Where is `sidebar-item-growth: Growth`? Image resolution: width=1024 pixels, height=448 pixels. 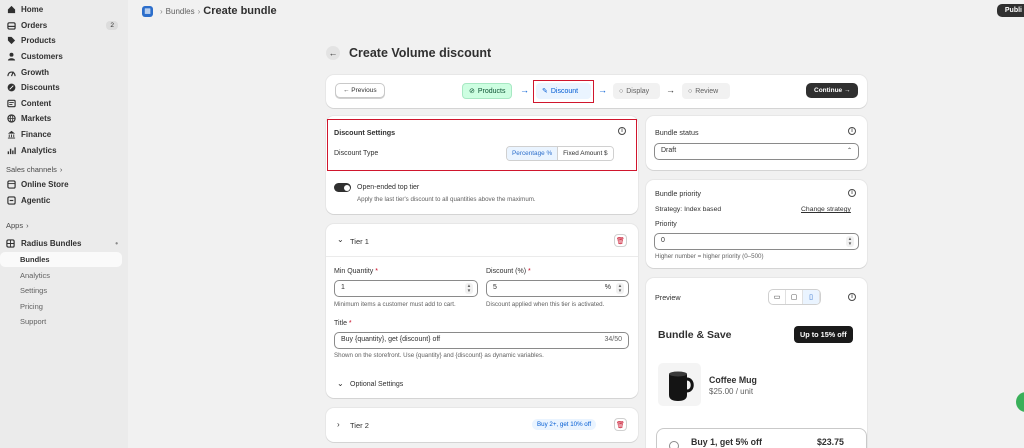
sidebar-item-growth: Growth is located at coordinates (64, 72).